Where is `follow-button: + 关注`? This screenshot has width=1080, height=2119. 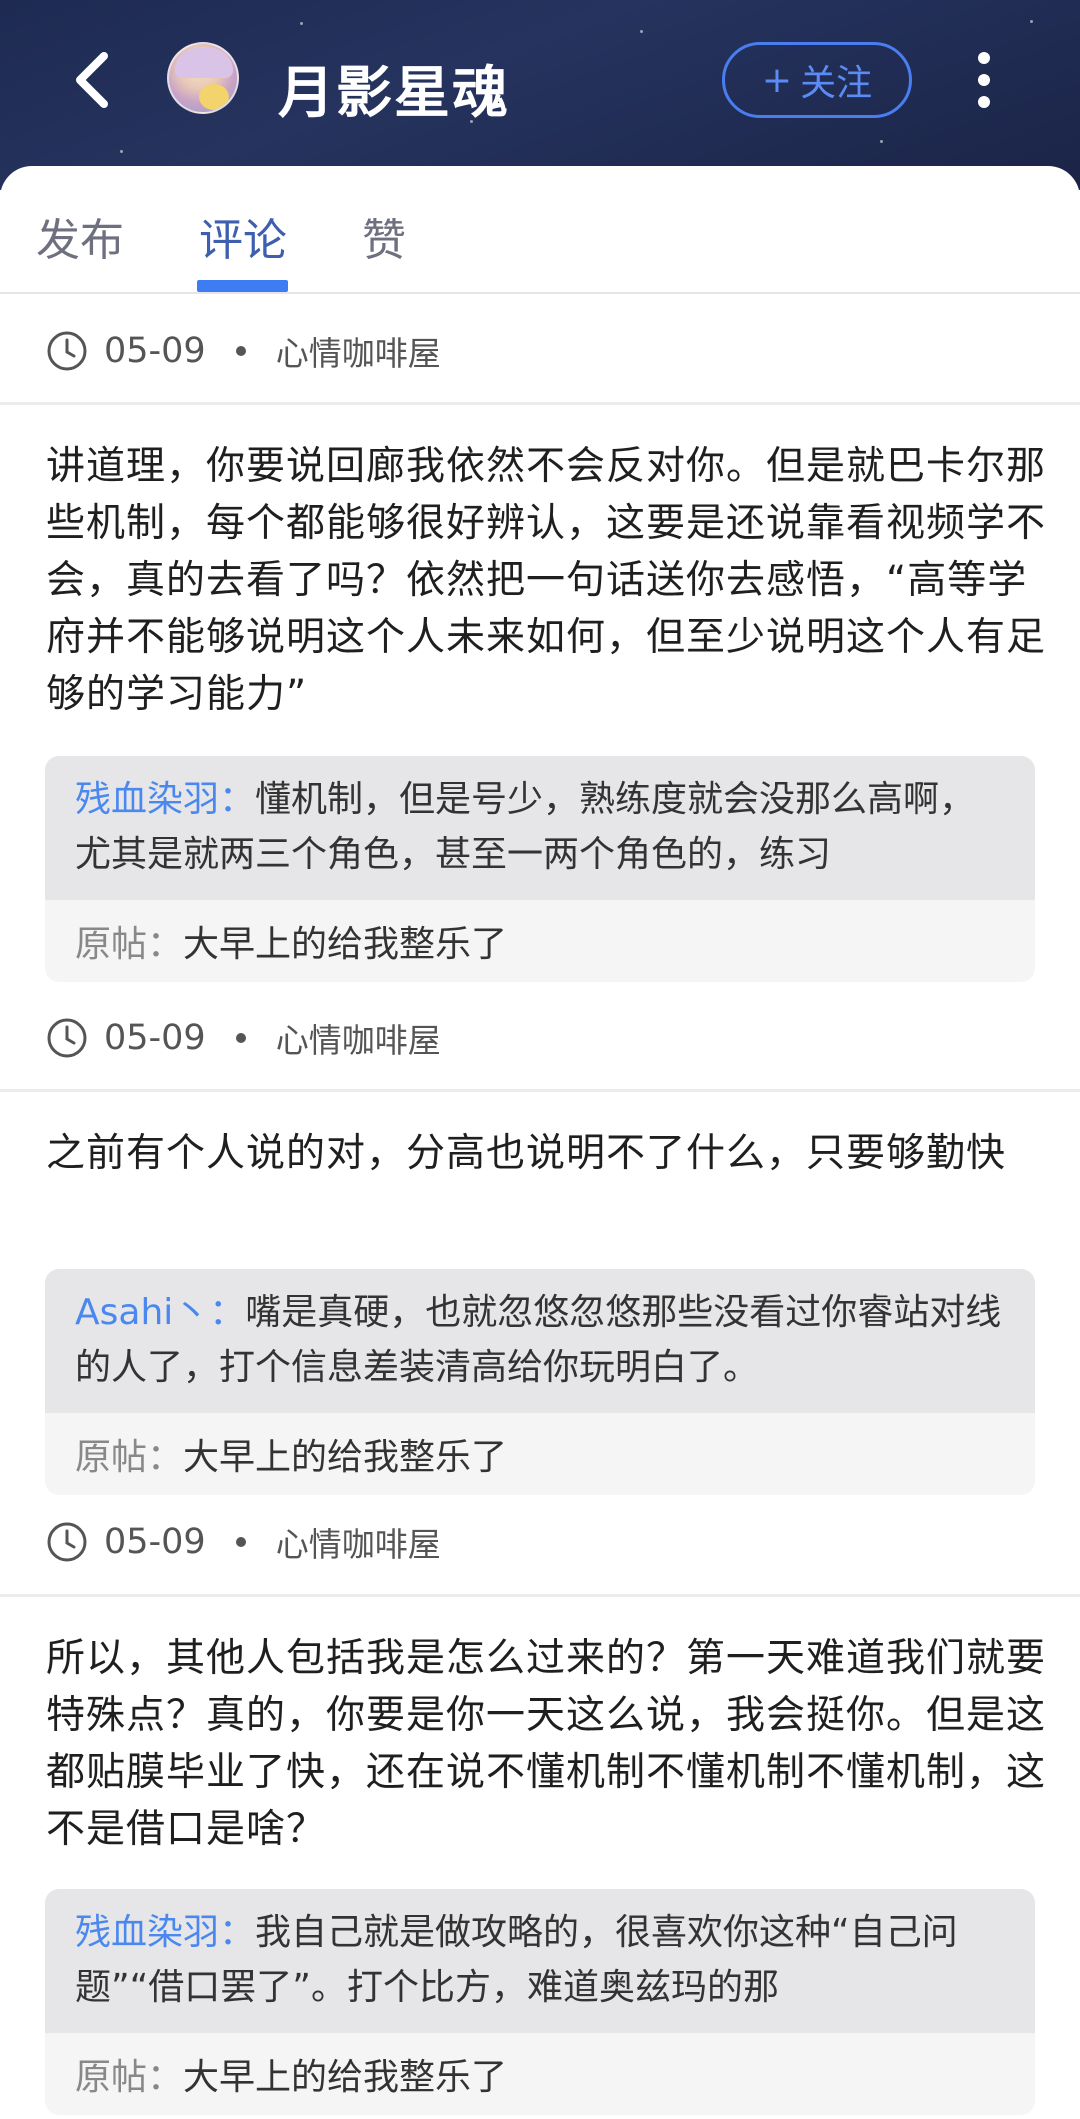 follow-button: + 关注 is located at coordinates (817, 80).